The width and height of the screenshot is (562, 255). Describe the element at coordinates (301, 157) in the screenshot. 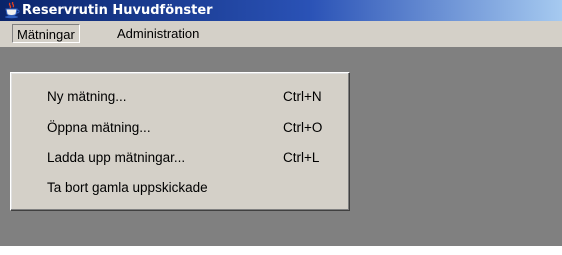

I see `menu-item-shortcut: Ctrl+L` at that location.